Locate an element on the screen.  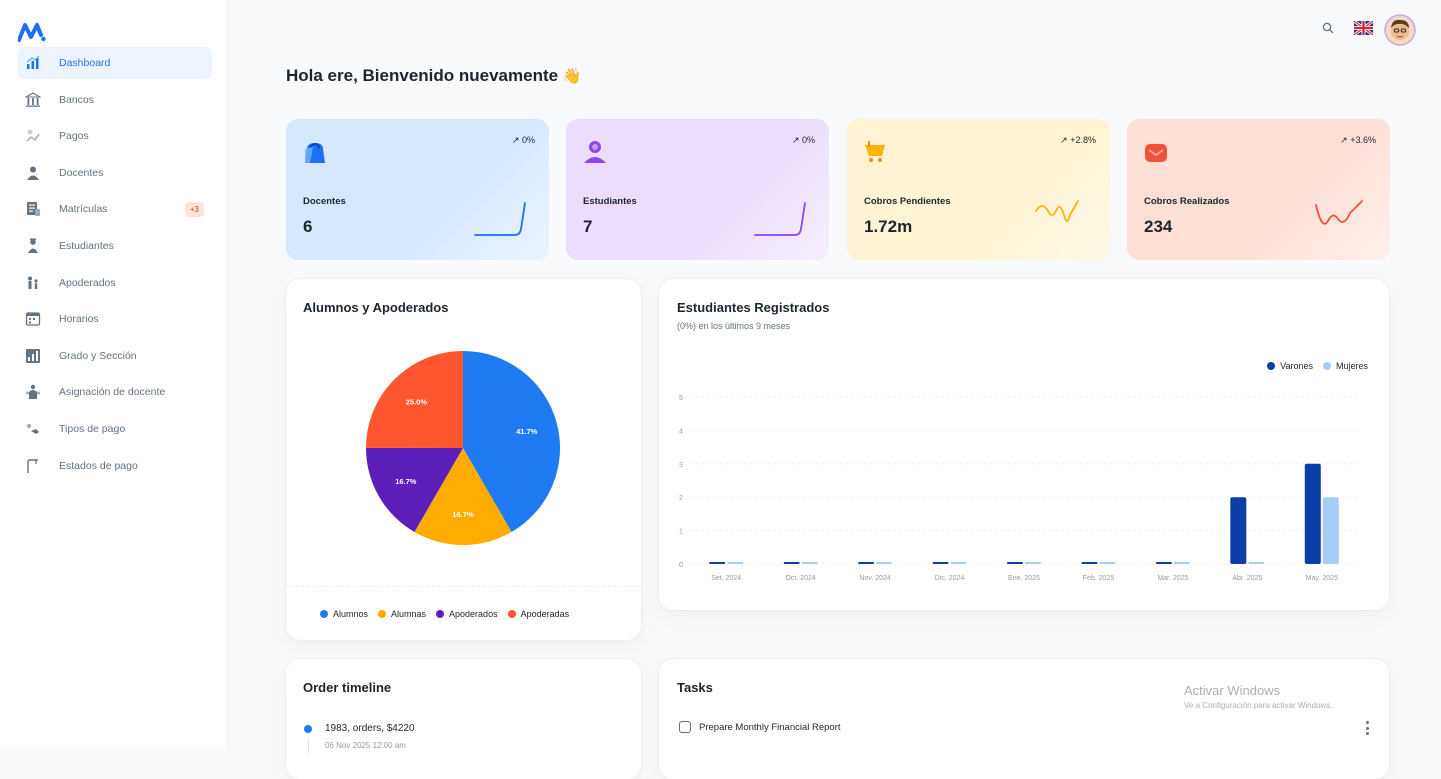
legend-label: Apoderadas is located at coordinates (545, 614).